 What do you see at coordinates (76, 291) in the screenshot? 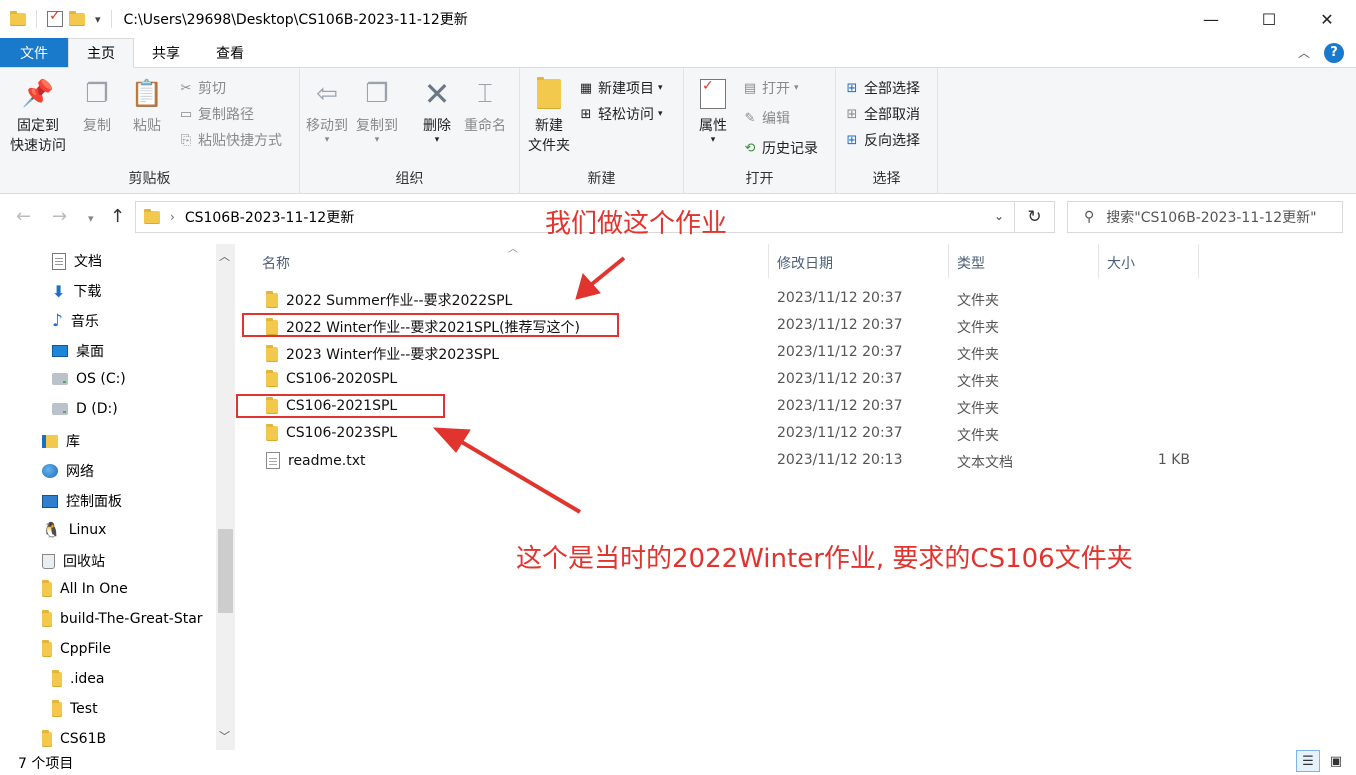
I see `sidebar-item-downloads: ⬇ 下载` at bounding box center [76, 291].